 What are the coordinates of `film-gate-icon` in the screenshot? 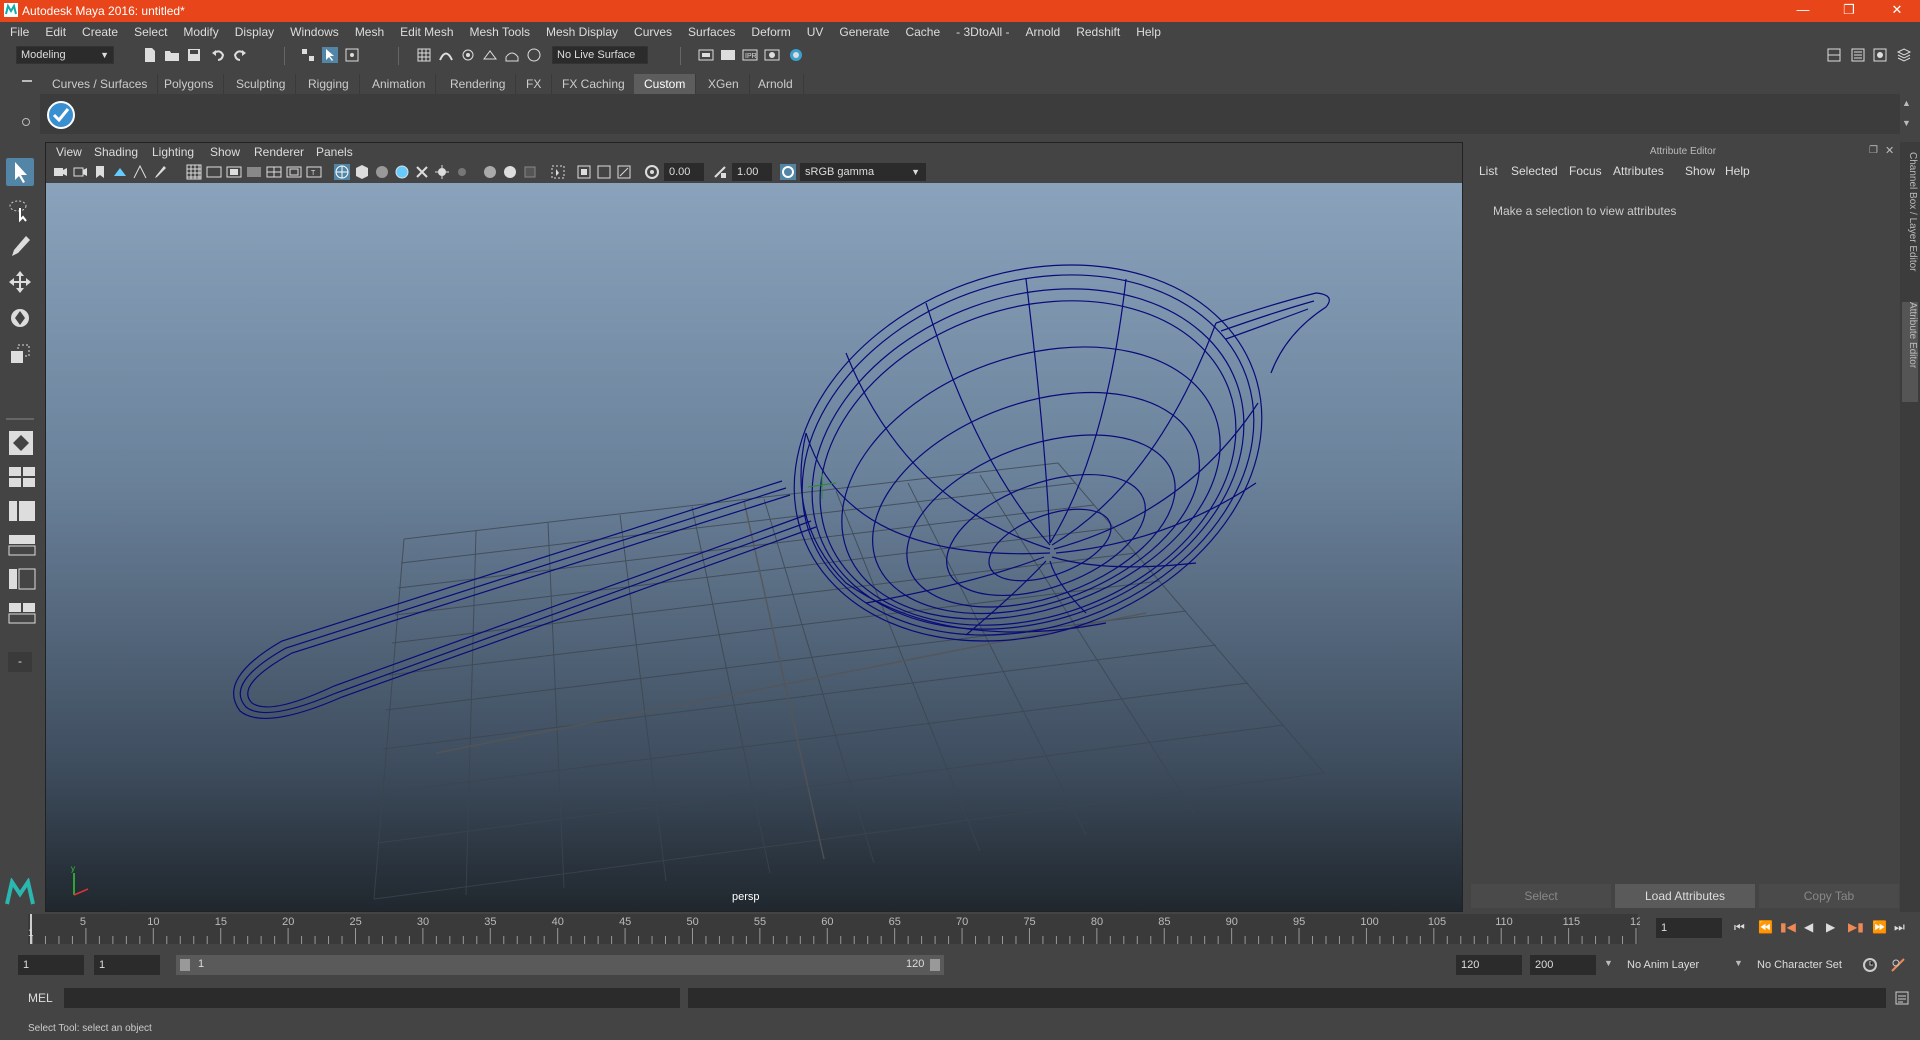 It's located at (214, 172).